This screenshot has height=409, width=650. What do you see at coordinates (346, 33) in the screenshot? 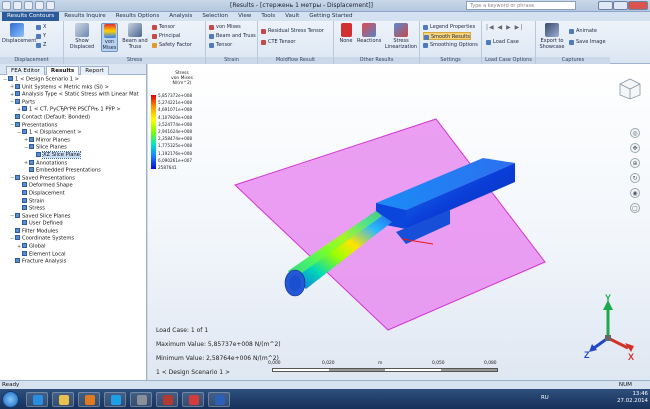
I see `none-button: None` at bounding box center [346, 33].